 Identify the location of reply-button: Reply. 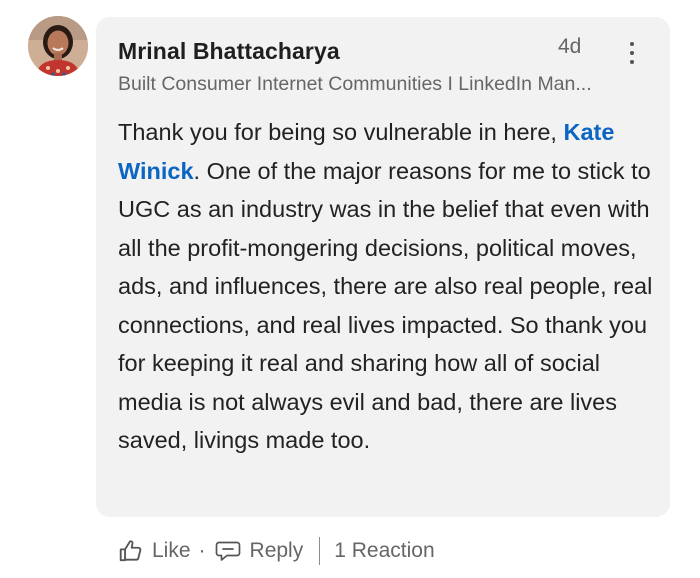
(259, 551).